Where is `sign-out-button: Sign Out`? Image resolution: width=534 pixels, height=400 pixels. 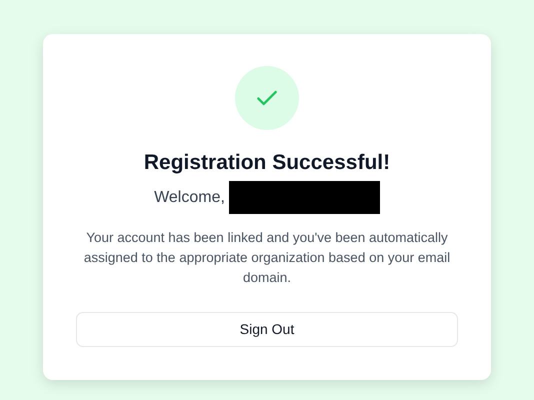 sign-out-button: Sign Out is located at coordinates (267, 329).